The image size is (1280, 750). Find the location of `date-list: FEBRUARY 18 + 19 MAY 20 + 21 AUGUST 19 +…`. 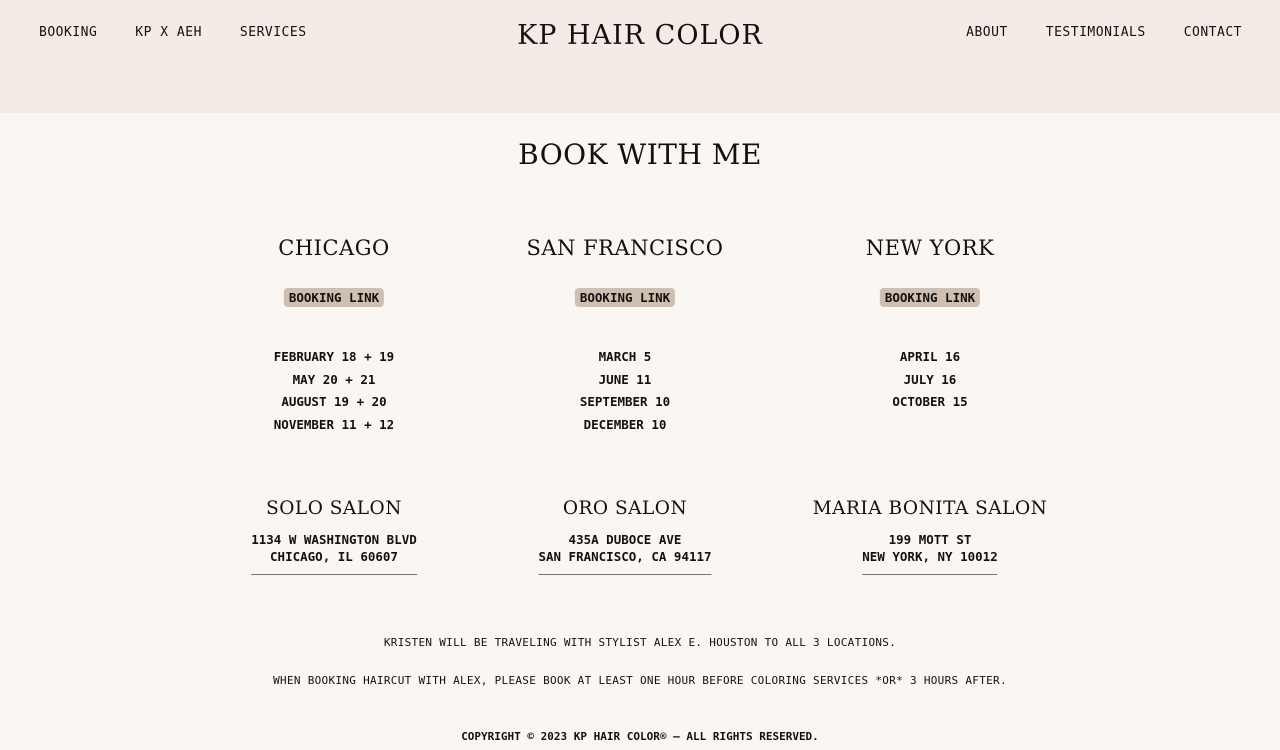

date-list: FEBRUARY 18 + 19 MAY 20 + 21 AUGUST 19 +… is located at coordinates (334, 391).